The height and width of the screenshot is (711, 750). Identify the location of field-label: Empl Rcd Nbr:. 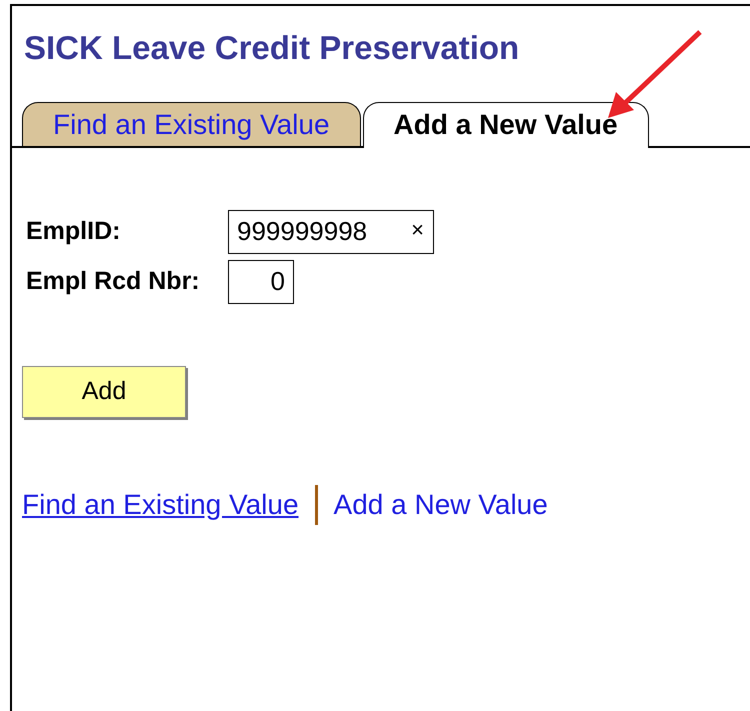
(113, 281).